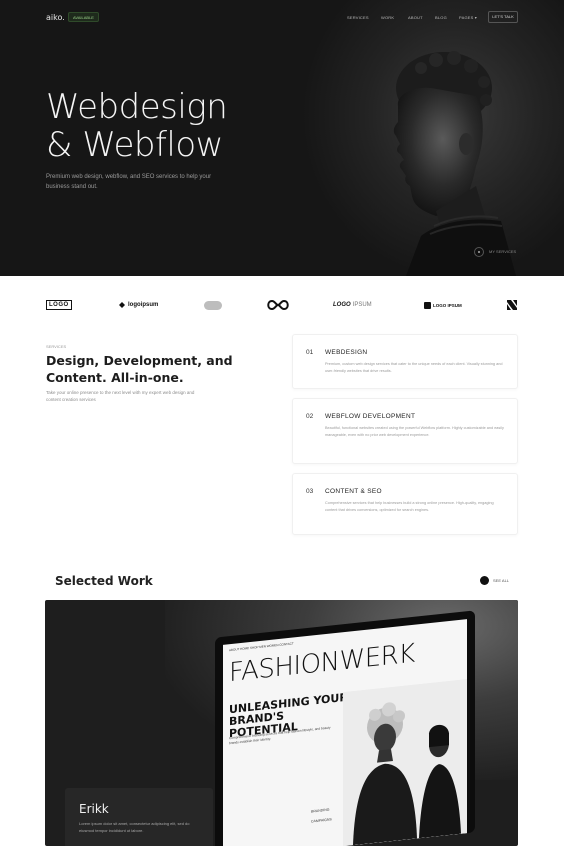 Image resolution: width=564 pixels, height=846 pixels. I want to click on project-name: Erikk, so click(94, 809).